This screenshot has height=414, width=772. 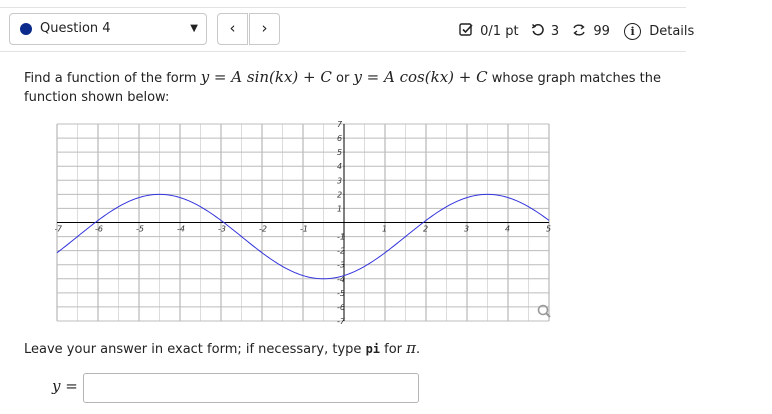 I want to click on retry-icon, so click(x=538, y=32).